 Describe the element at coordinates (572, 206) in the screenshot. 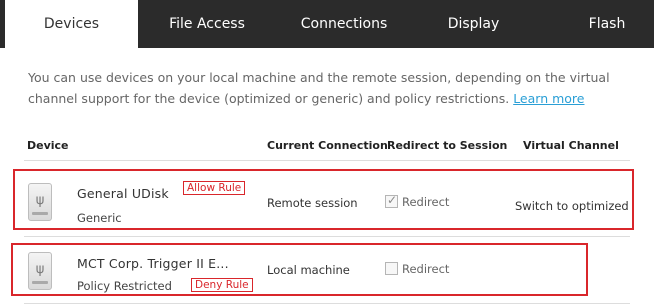

I see `switch-to-optimized-link: Switch to optimized` at that location.